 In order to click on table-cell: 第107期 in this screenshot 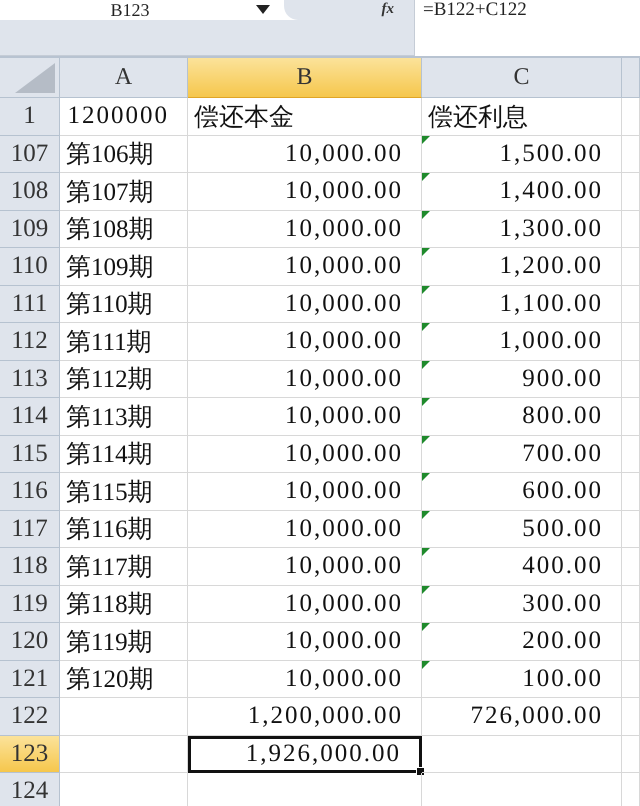, I will do `click(124, 191)`.